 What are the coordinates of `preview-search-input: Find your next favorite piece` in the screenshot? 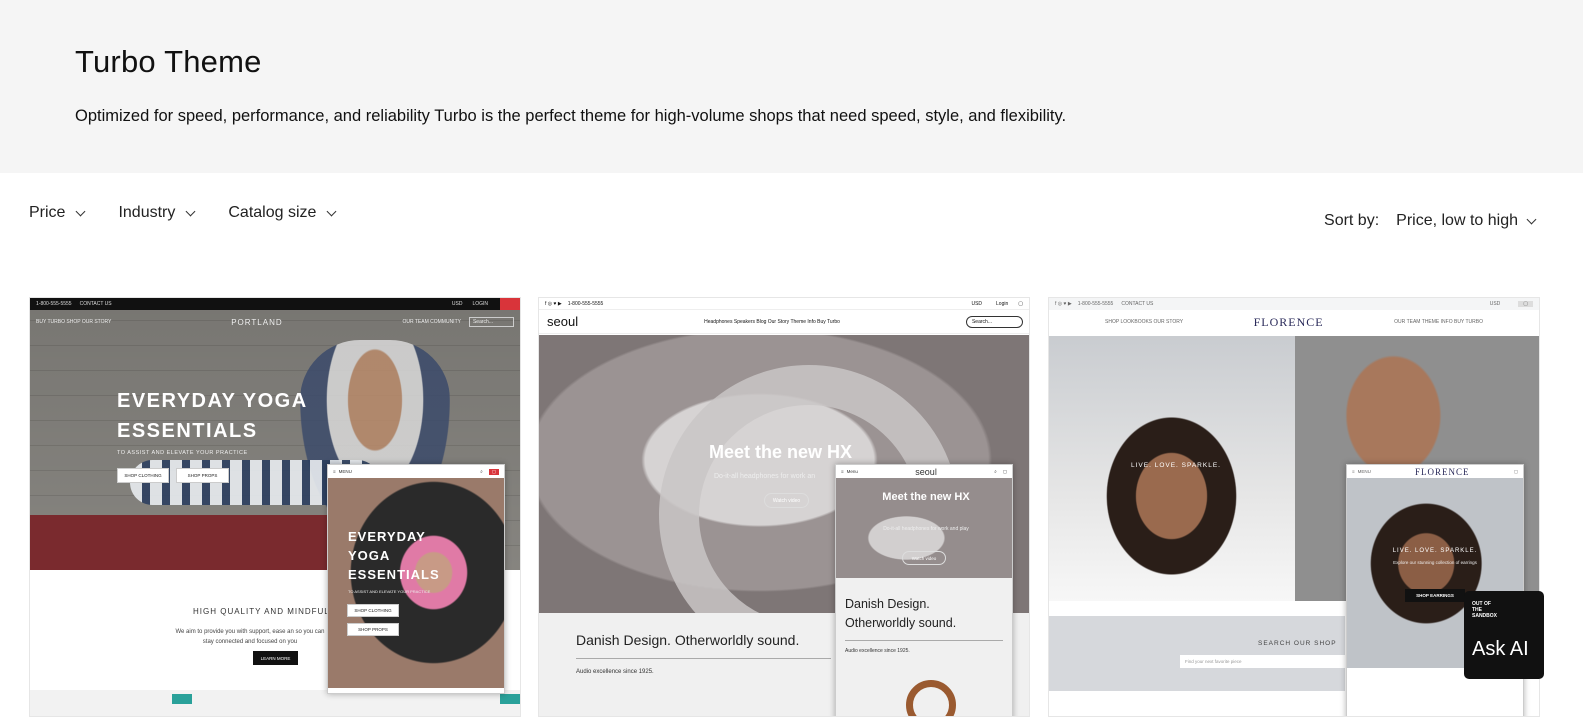 It's located at (1263, 661).